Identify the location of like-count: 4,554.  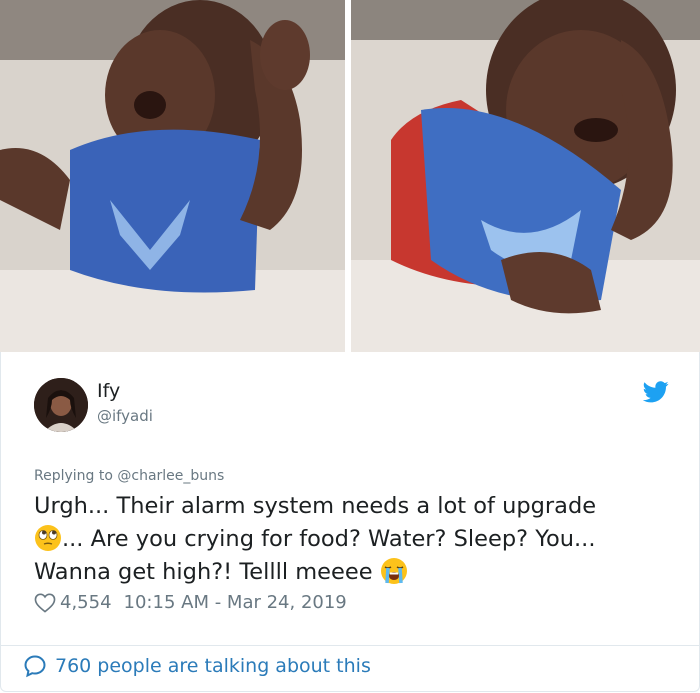
(86, 602).